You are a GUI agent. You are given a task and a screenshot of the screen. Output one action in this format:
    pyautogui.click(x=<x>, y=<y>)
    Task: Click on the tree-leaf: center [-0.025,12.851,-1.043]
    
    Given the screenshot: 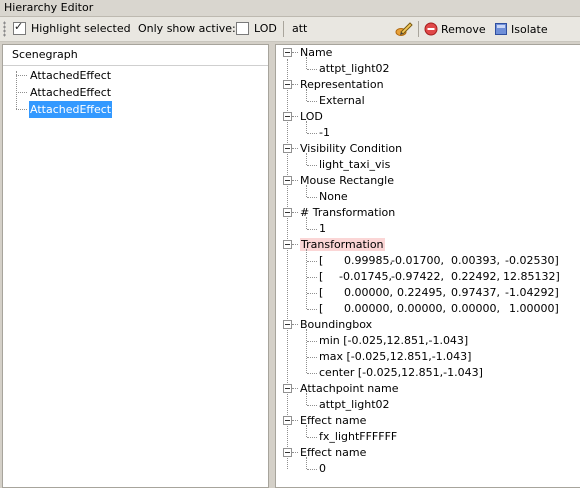 What is the action you would take?
    pyautogui.click(x=426, y=373)
    